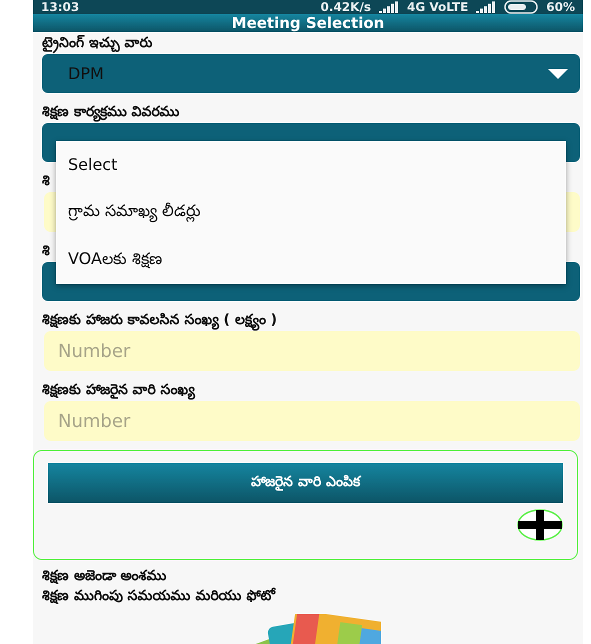  I want to click on menu-option: Select, so click(311, 165).